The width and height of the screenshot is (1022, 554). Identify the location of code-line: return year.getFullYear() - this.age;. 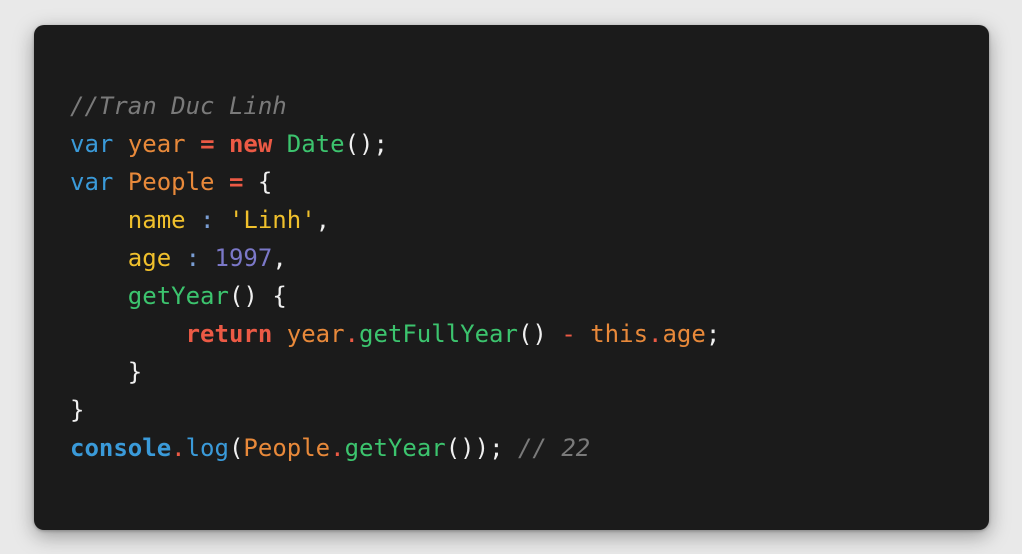
(395, 334).